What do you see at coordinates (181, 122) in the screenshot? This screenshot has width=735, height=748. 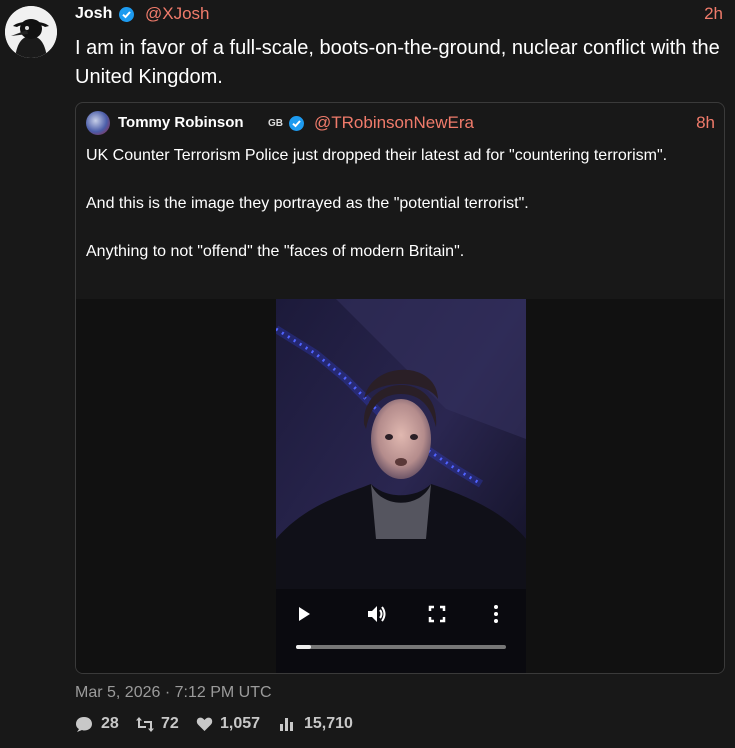 I see `quote-author-name: Tommy Robinson` at bounding box center [181, 122].